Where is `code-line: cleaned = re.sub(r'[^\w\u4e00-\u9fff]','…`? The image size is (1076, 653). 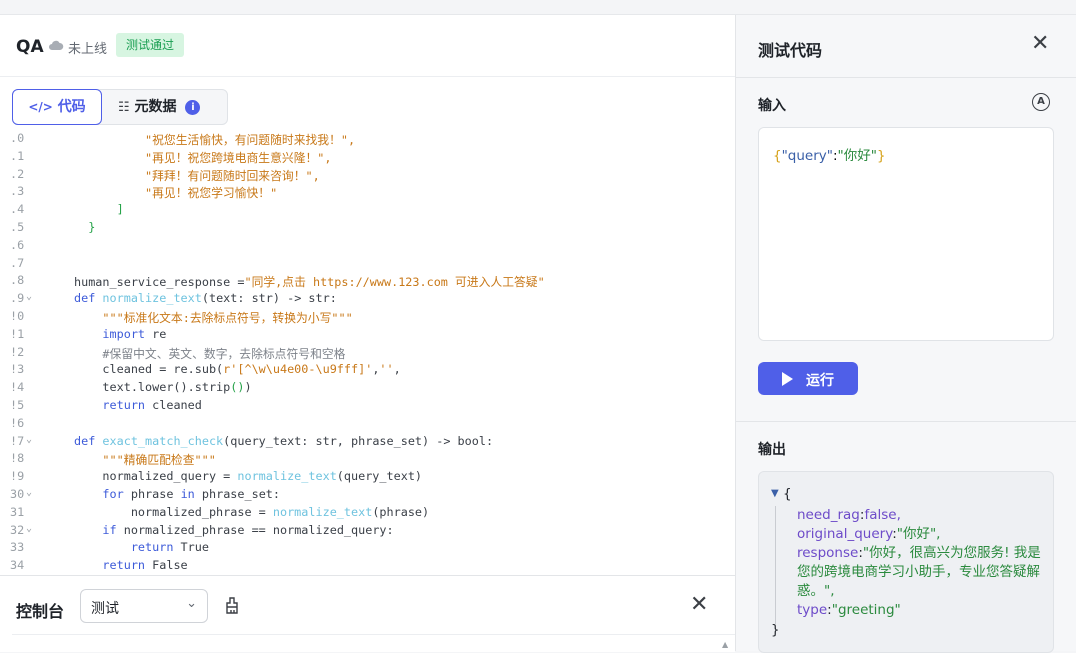
code-line: cleaned = re.sub(r'[^\w\u4e00-\u9fff]','… is located at coordinates (237, 369).